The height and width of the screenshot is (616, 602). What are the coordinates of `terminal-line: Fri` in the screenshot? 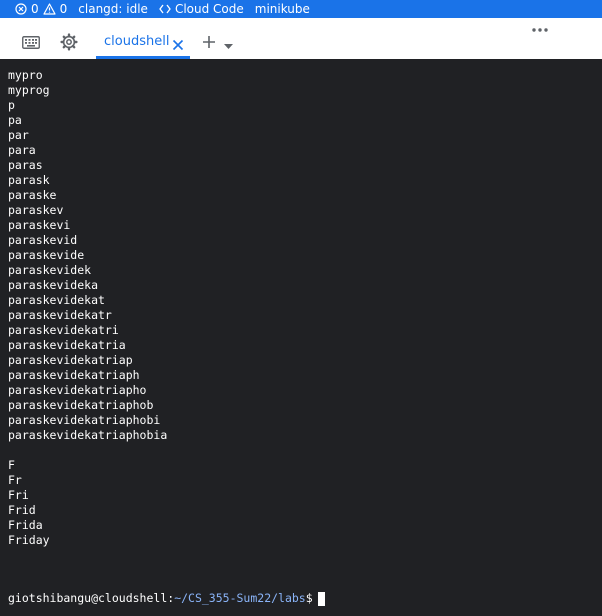 It's located at (18, 495).